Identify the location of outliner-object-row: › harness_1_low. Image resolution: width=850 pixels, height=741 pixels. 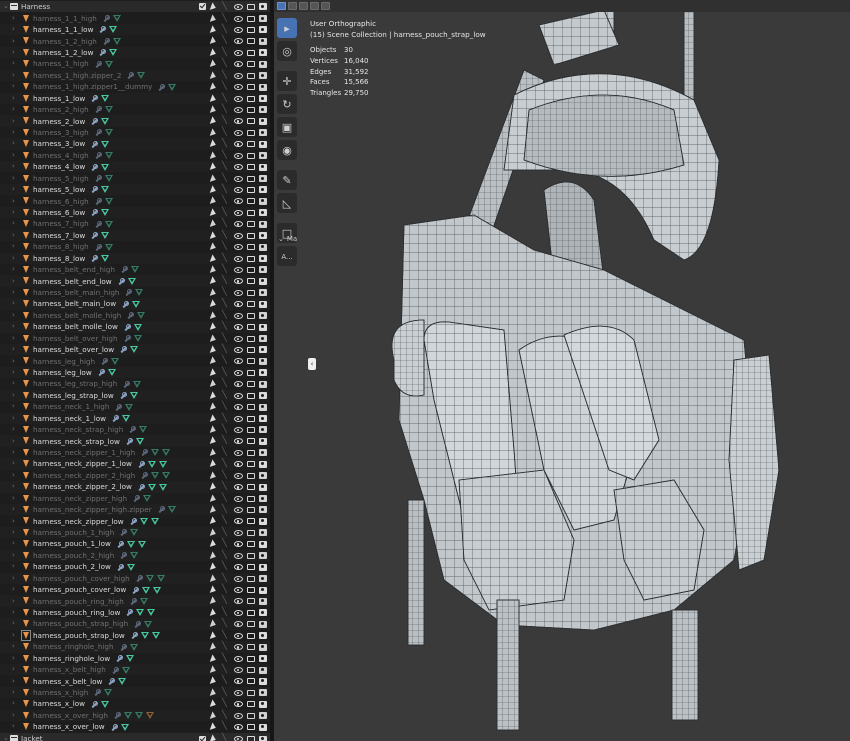
(135, 98).